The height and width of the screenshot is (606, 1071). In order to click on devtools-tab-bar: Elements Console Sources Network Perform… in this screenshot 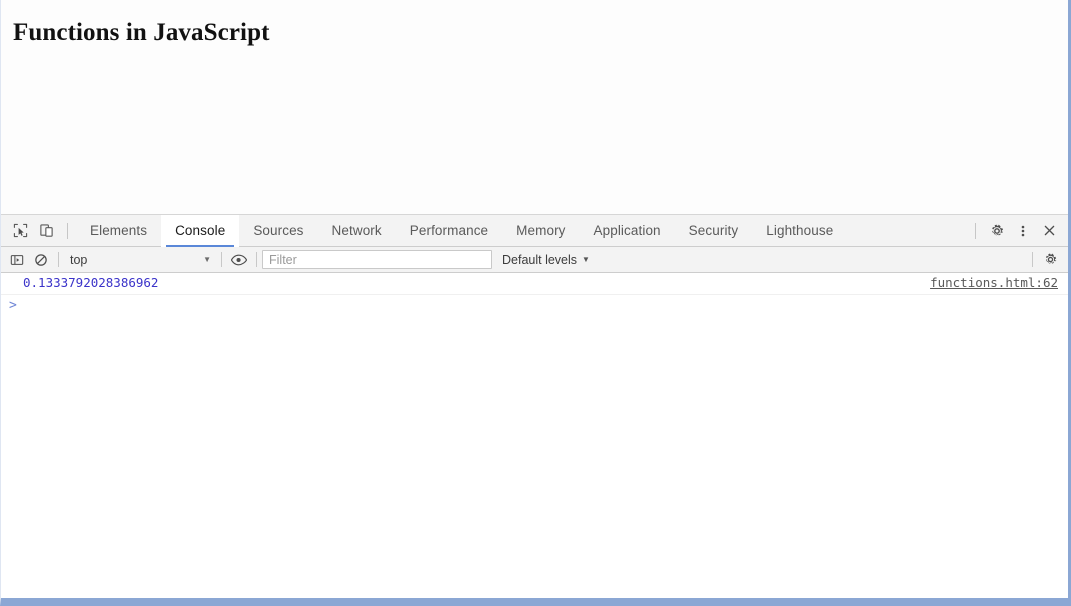, I will do `click(534, 231)`.